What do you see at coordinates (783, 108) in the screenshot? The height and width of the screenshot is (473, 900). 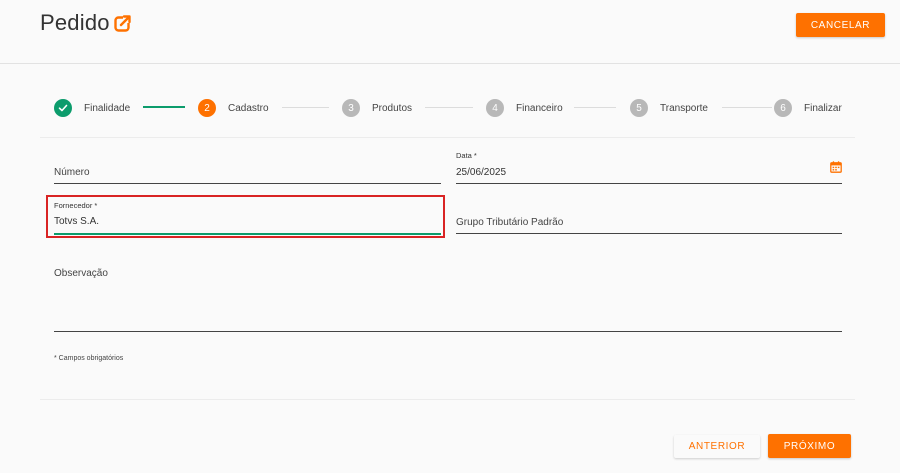 I see `step-number: 6` at bounding box center [783, 108].